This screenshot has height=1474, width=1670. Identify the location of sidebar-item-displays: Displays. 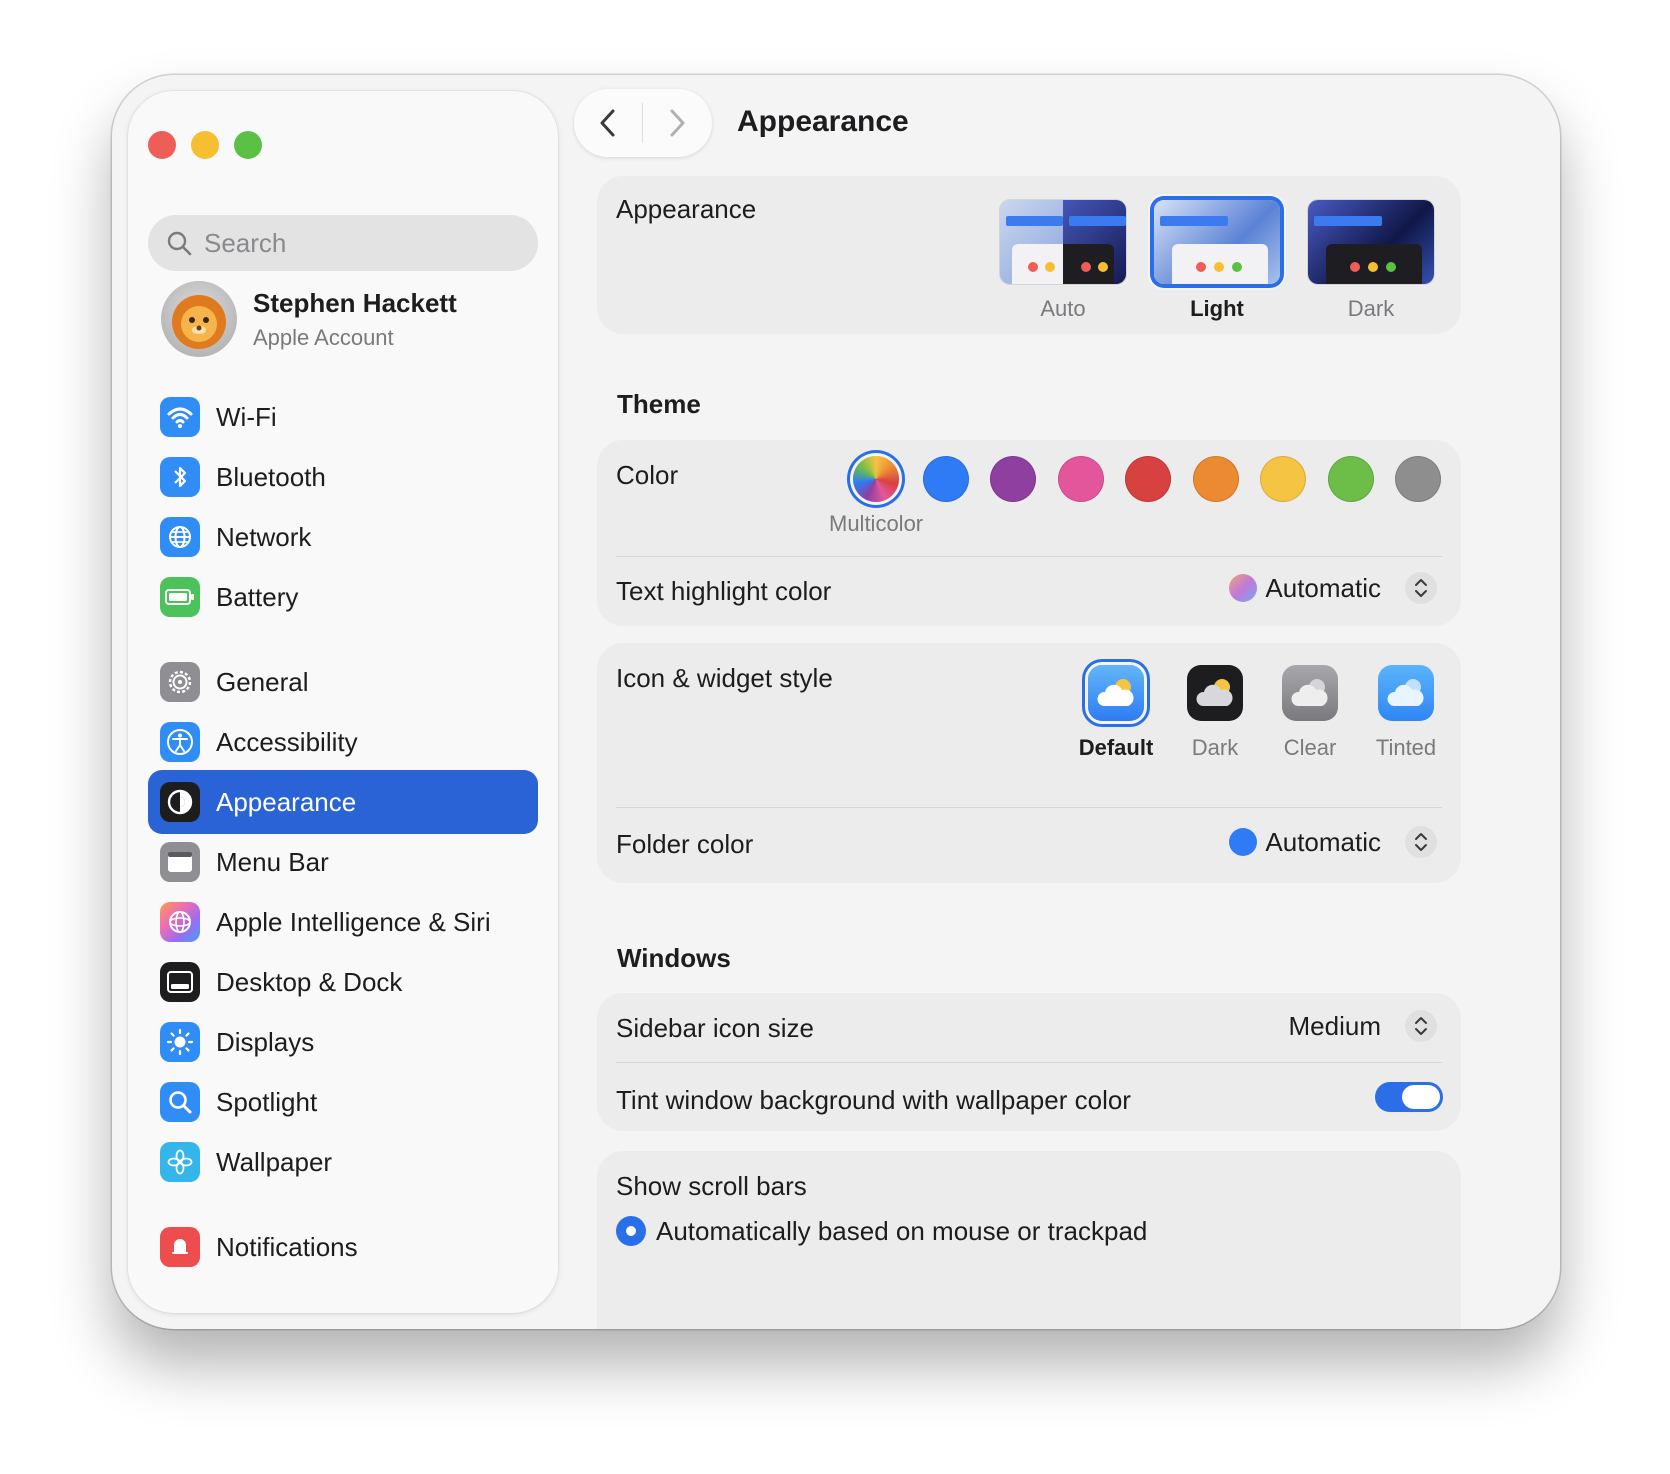
(343, 1042).